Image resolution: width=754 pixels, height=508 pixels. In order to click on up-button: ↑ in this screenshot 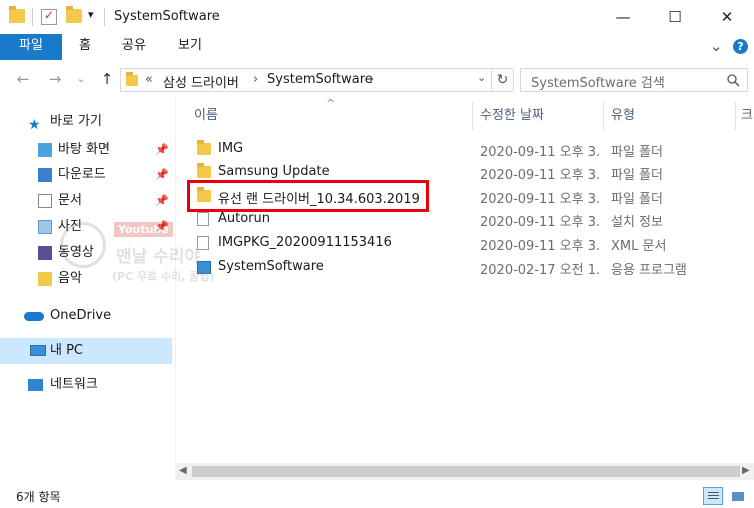, I will do `click(107, 80)`.